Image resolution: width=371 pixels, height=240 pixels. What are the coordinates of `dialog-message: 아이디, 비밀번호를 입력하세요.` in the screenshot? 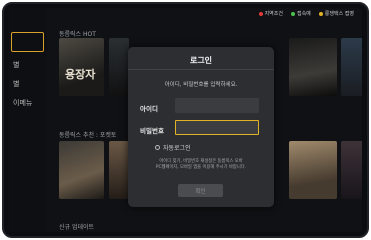 It's located at (201, 85).